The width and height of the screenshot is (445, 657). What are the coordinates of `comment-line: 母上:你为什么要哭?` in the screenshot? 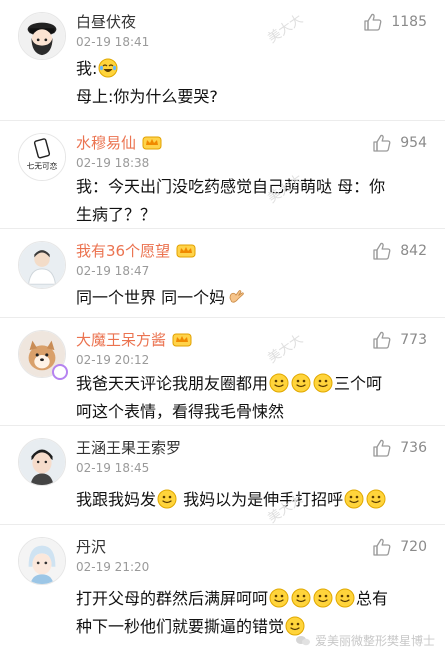 It's located at (147, 96).